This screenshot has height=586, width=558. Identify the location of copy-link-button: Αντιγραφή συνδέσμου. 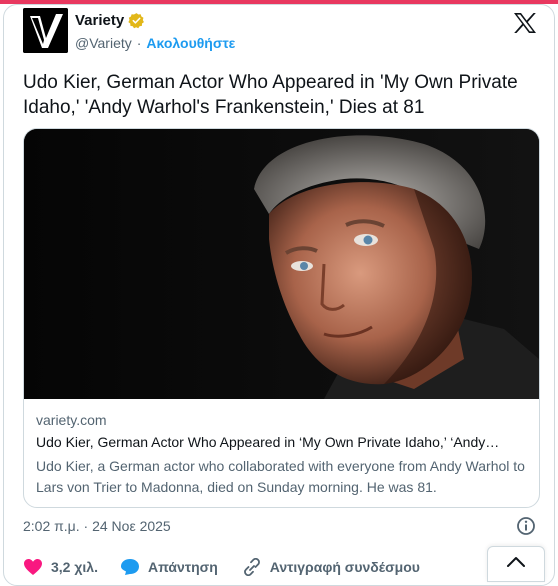
(331, 567).